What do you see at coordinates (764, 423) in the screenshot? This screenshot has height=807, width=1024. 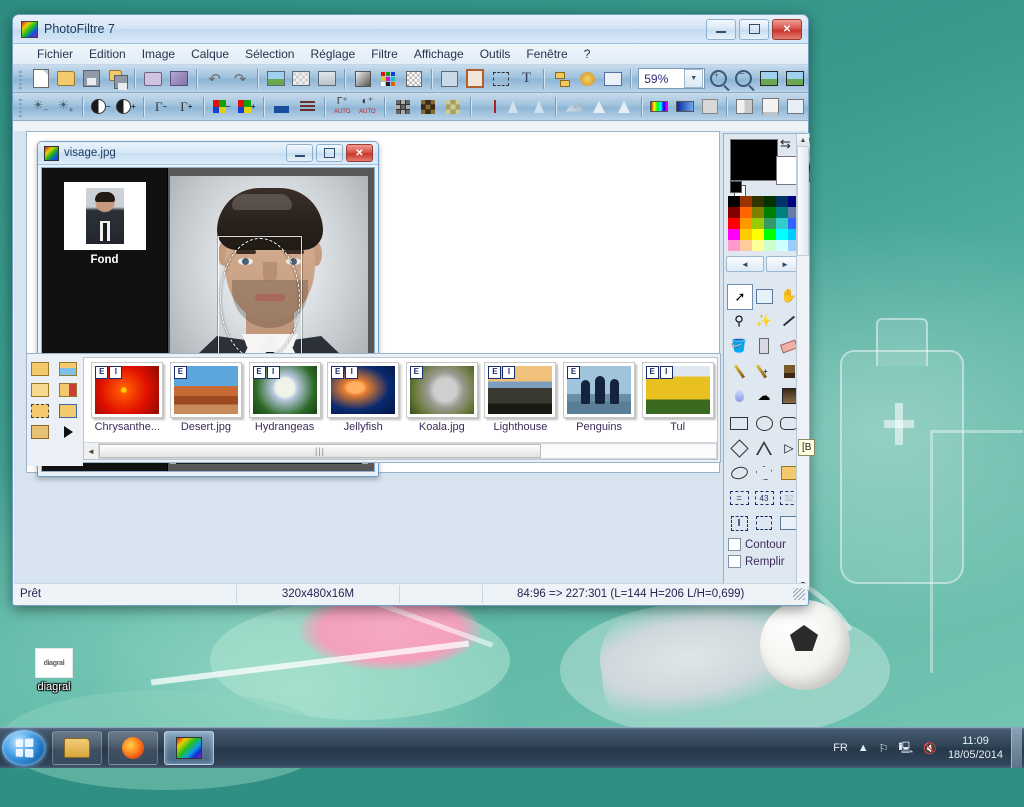 I see `ellipse-icon` at bounding box center [764, 423].